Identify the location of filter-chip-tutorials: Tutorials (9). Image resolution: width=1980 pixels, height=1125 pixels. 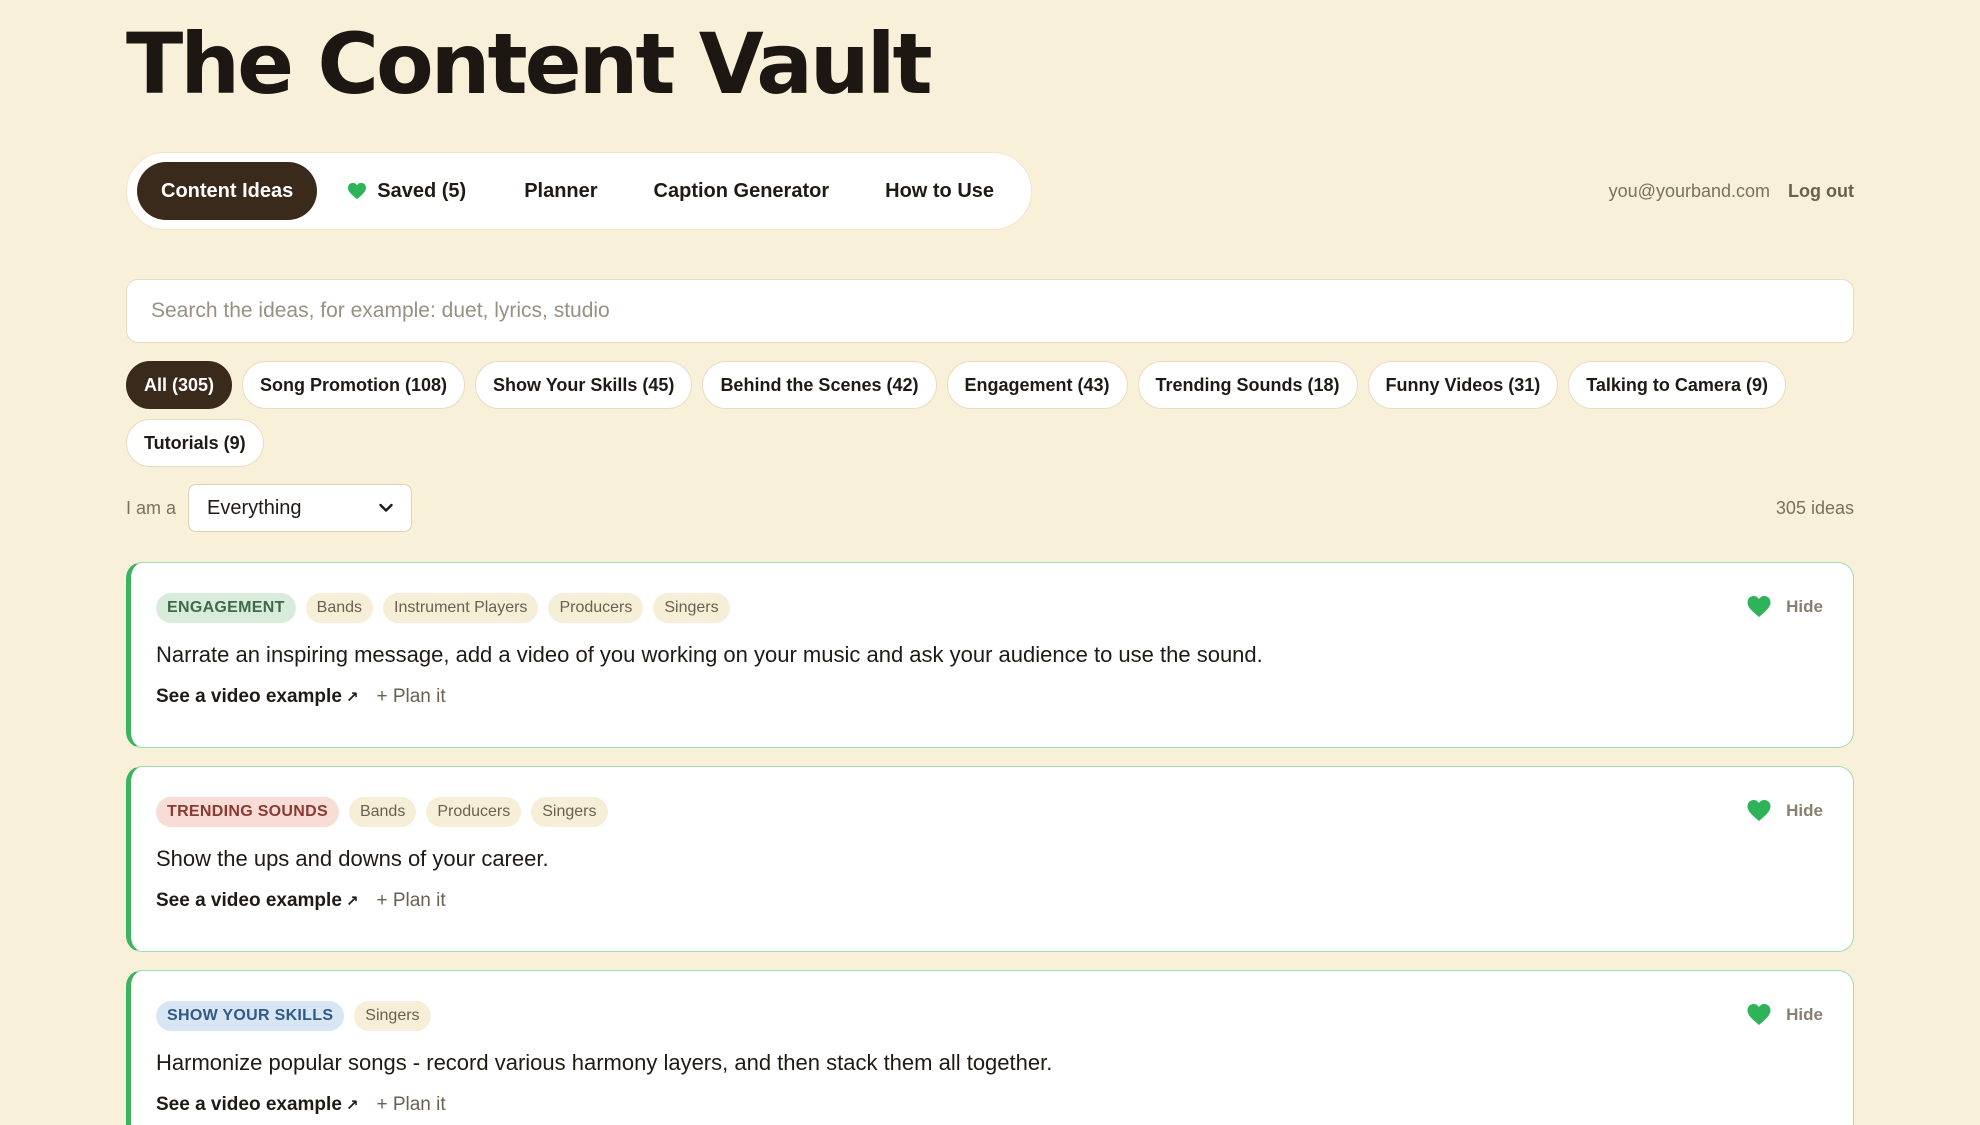
(195, 443).